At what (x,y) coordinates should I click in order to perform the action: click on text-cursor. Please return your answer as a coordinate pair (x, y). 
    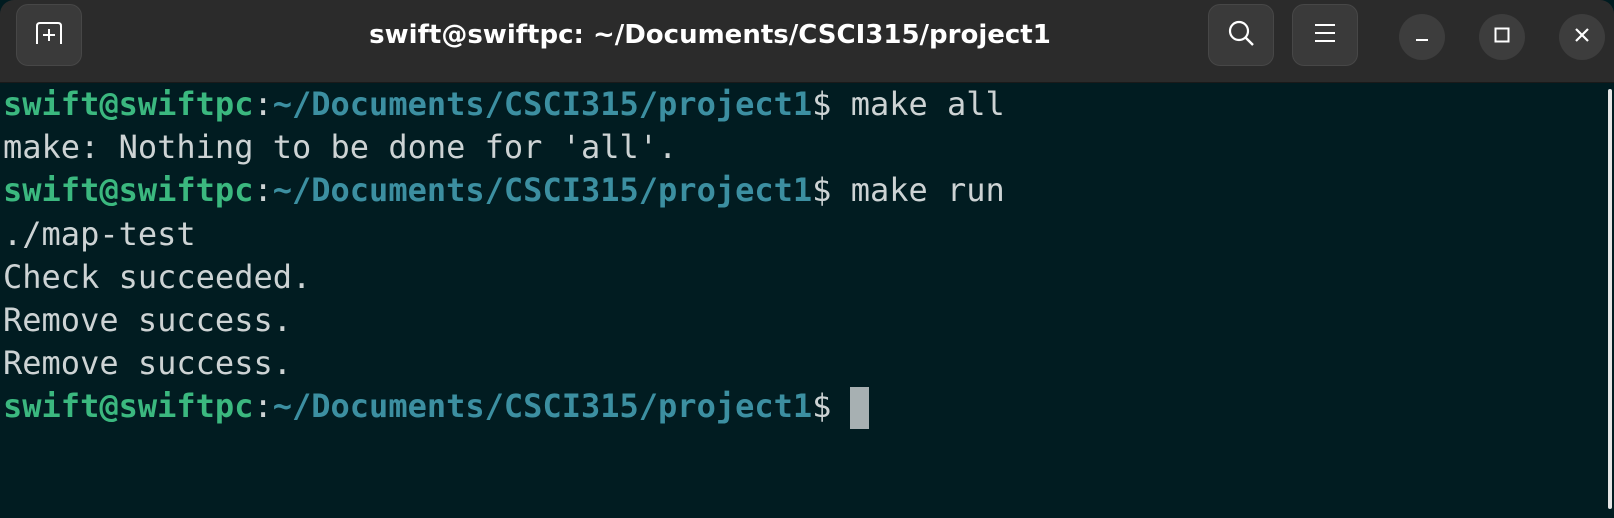
    Looking at the image, I should click on (860, 408).